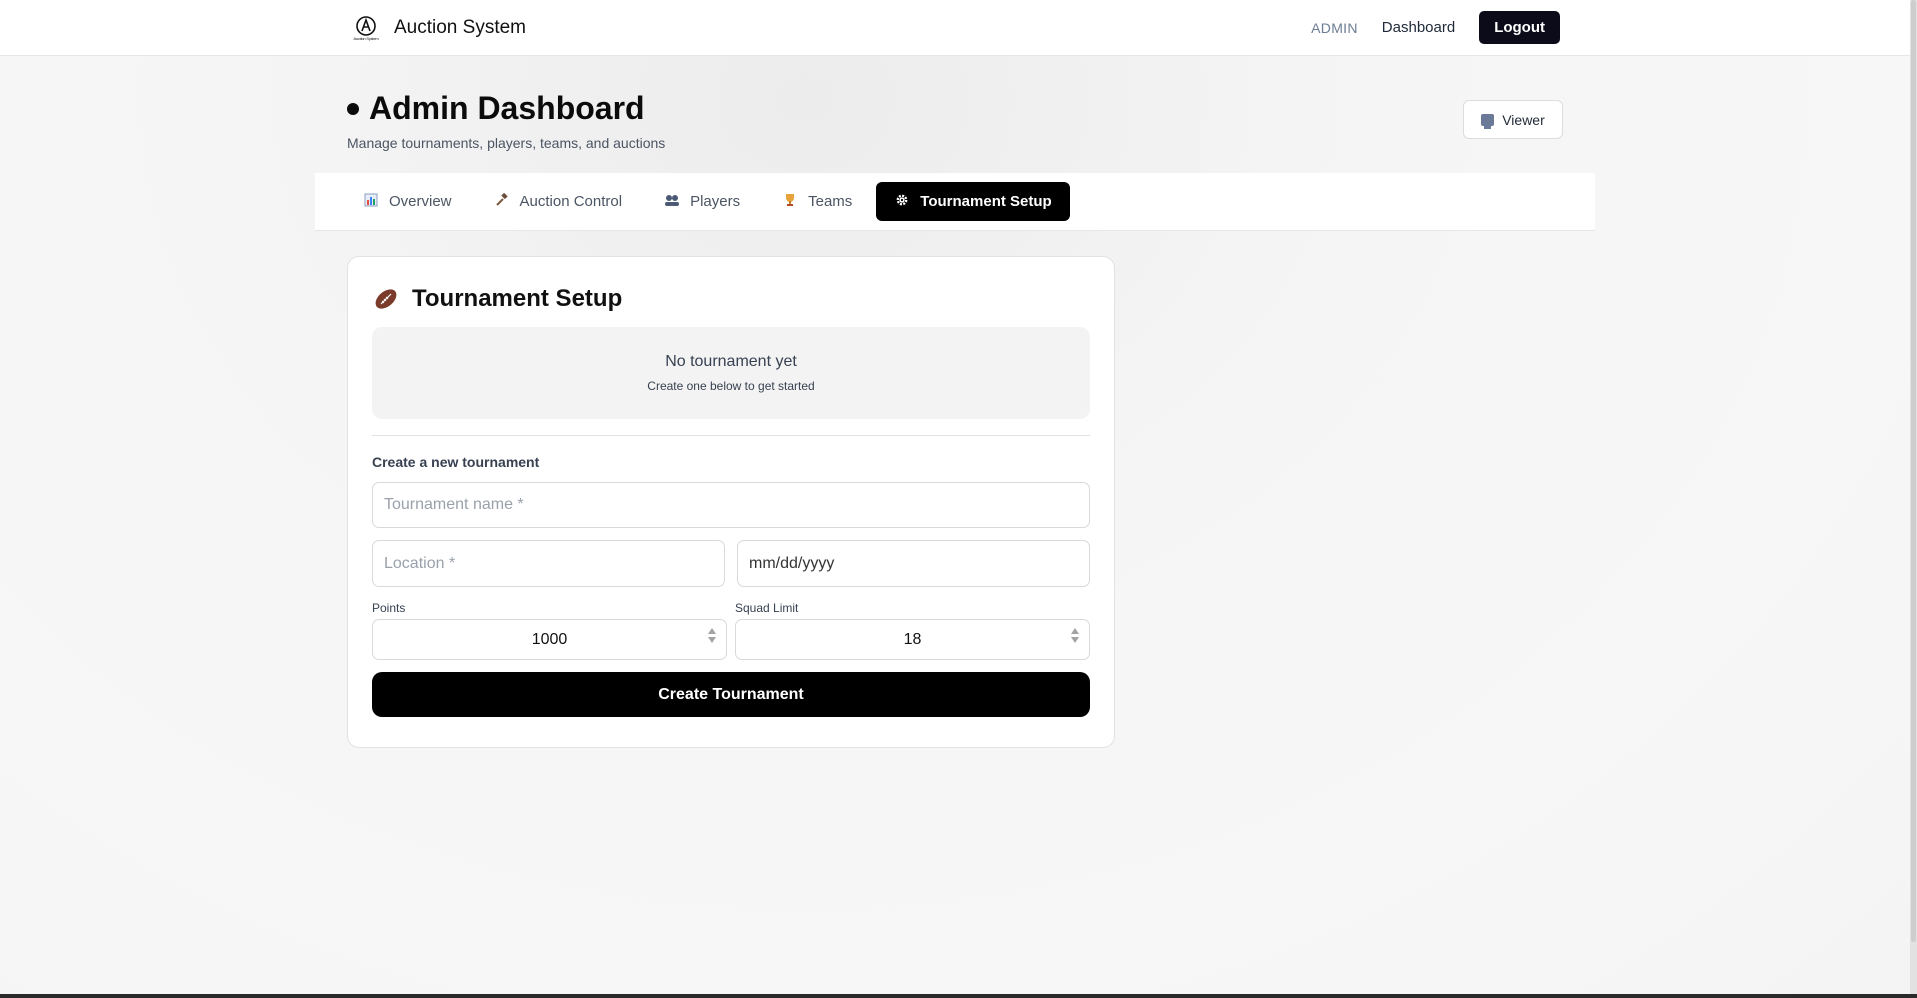 The image size is (1917, 998). Describe the element at coordinates (1523, 119) in the screenshot. I see `viewer-label: Viewer` at that location.